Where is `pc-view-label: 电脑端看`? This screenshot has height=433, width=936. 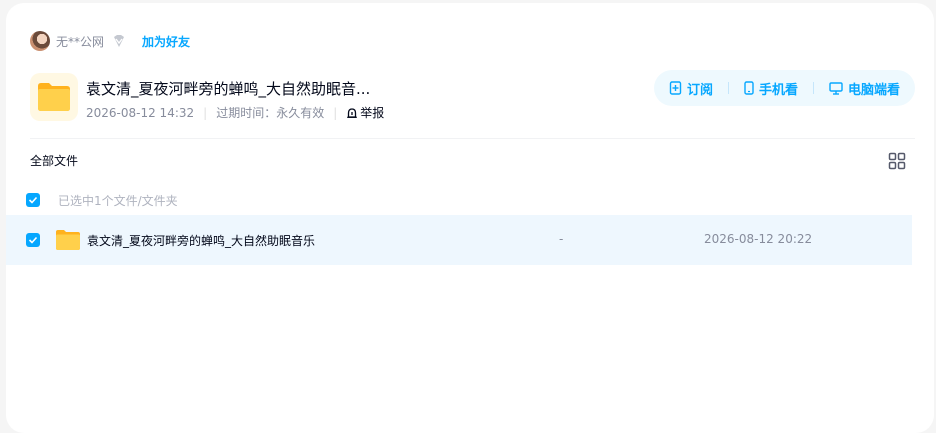
pc-view-label: 电脑端看 is located at coordinates (873, 90).